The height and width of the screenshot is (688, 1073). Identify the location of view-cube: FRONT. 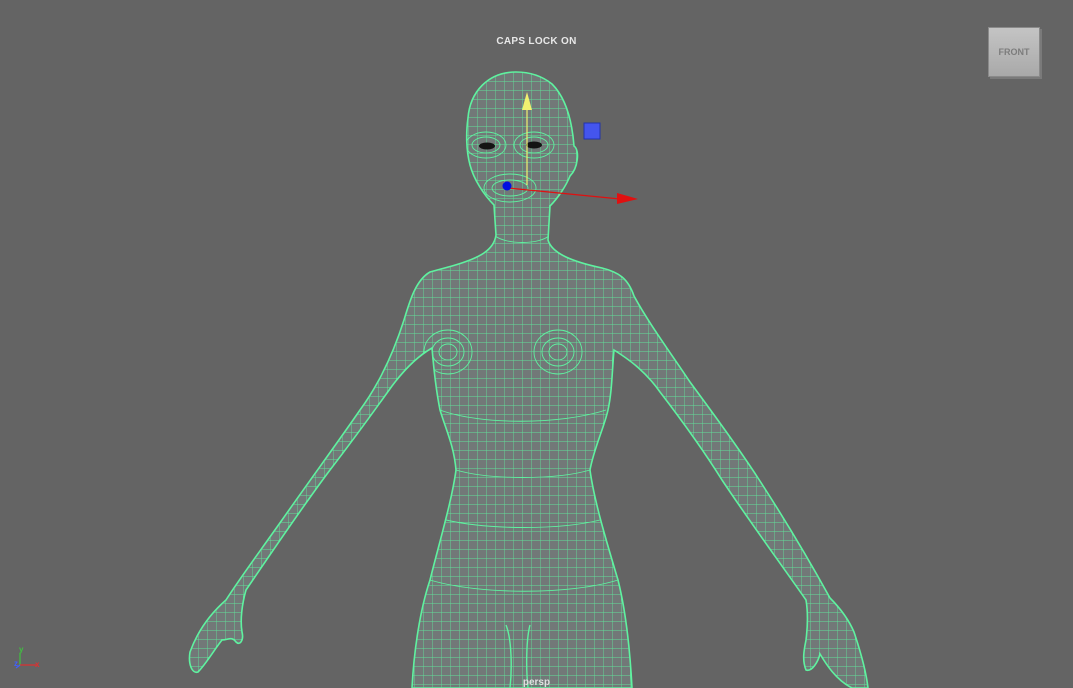
(1014, 52).